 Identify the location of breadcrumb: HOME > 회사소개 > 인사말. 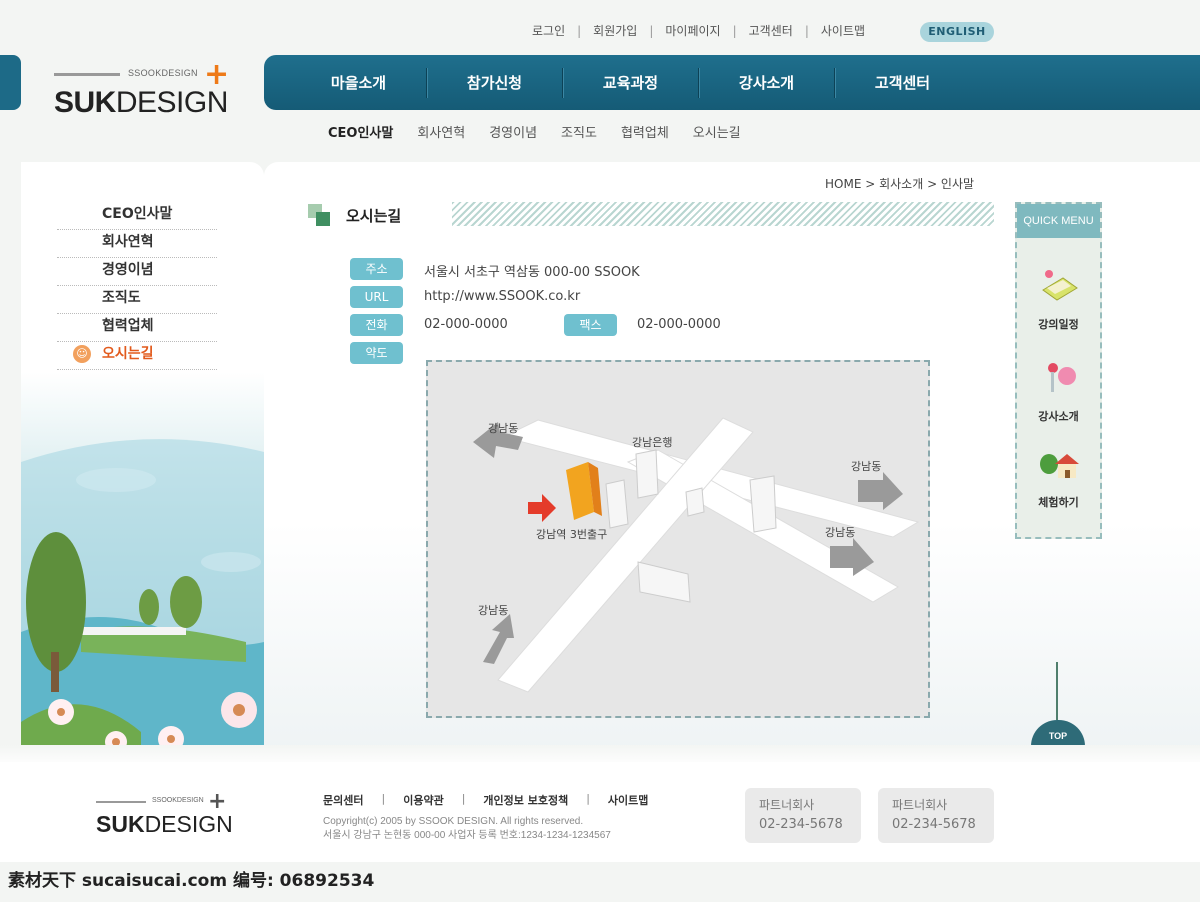
(900, 184).